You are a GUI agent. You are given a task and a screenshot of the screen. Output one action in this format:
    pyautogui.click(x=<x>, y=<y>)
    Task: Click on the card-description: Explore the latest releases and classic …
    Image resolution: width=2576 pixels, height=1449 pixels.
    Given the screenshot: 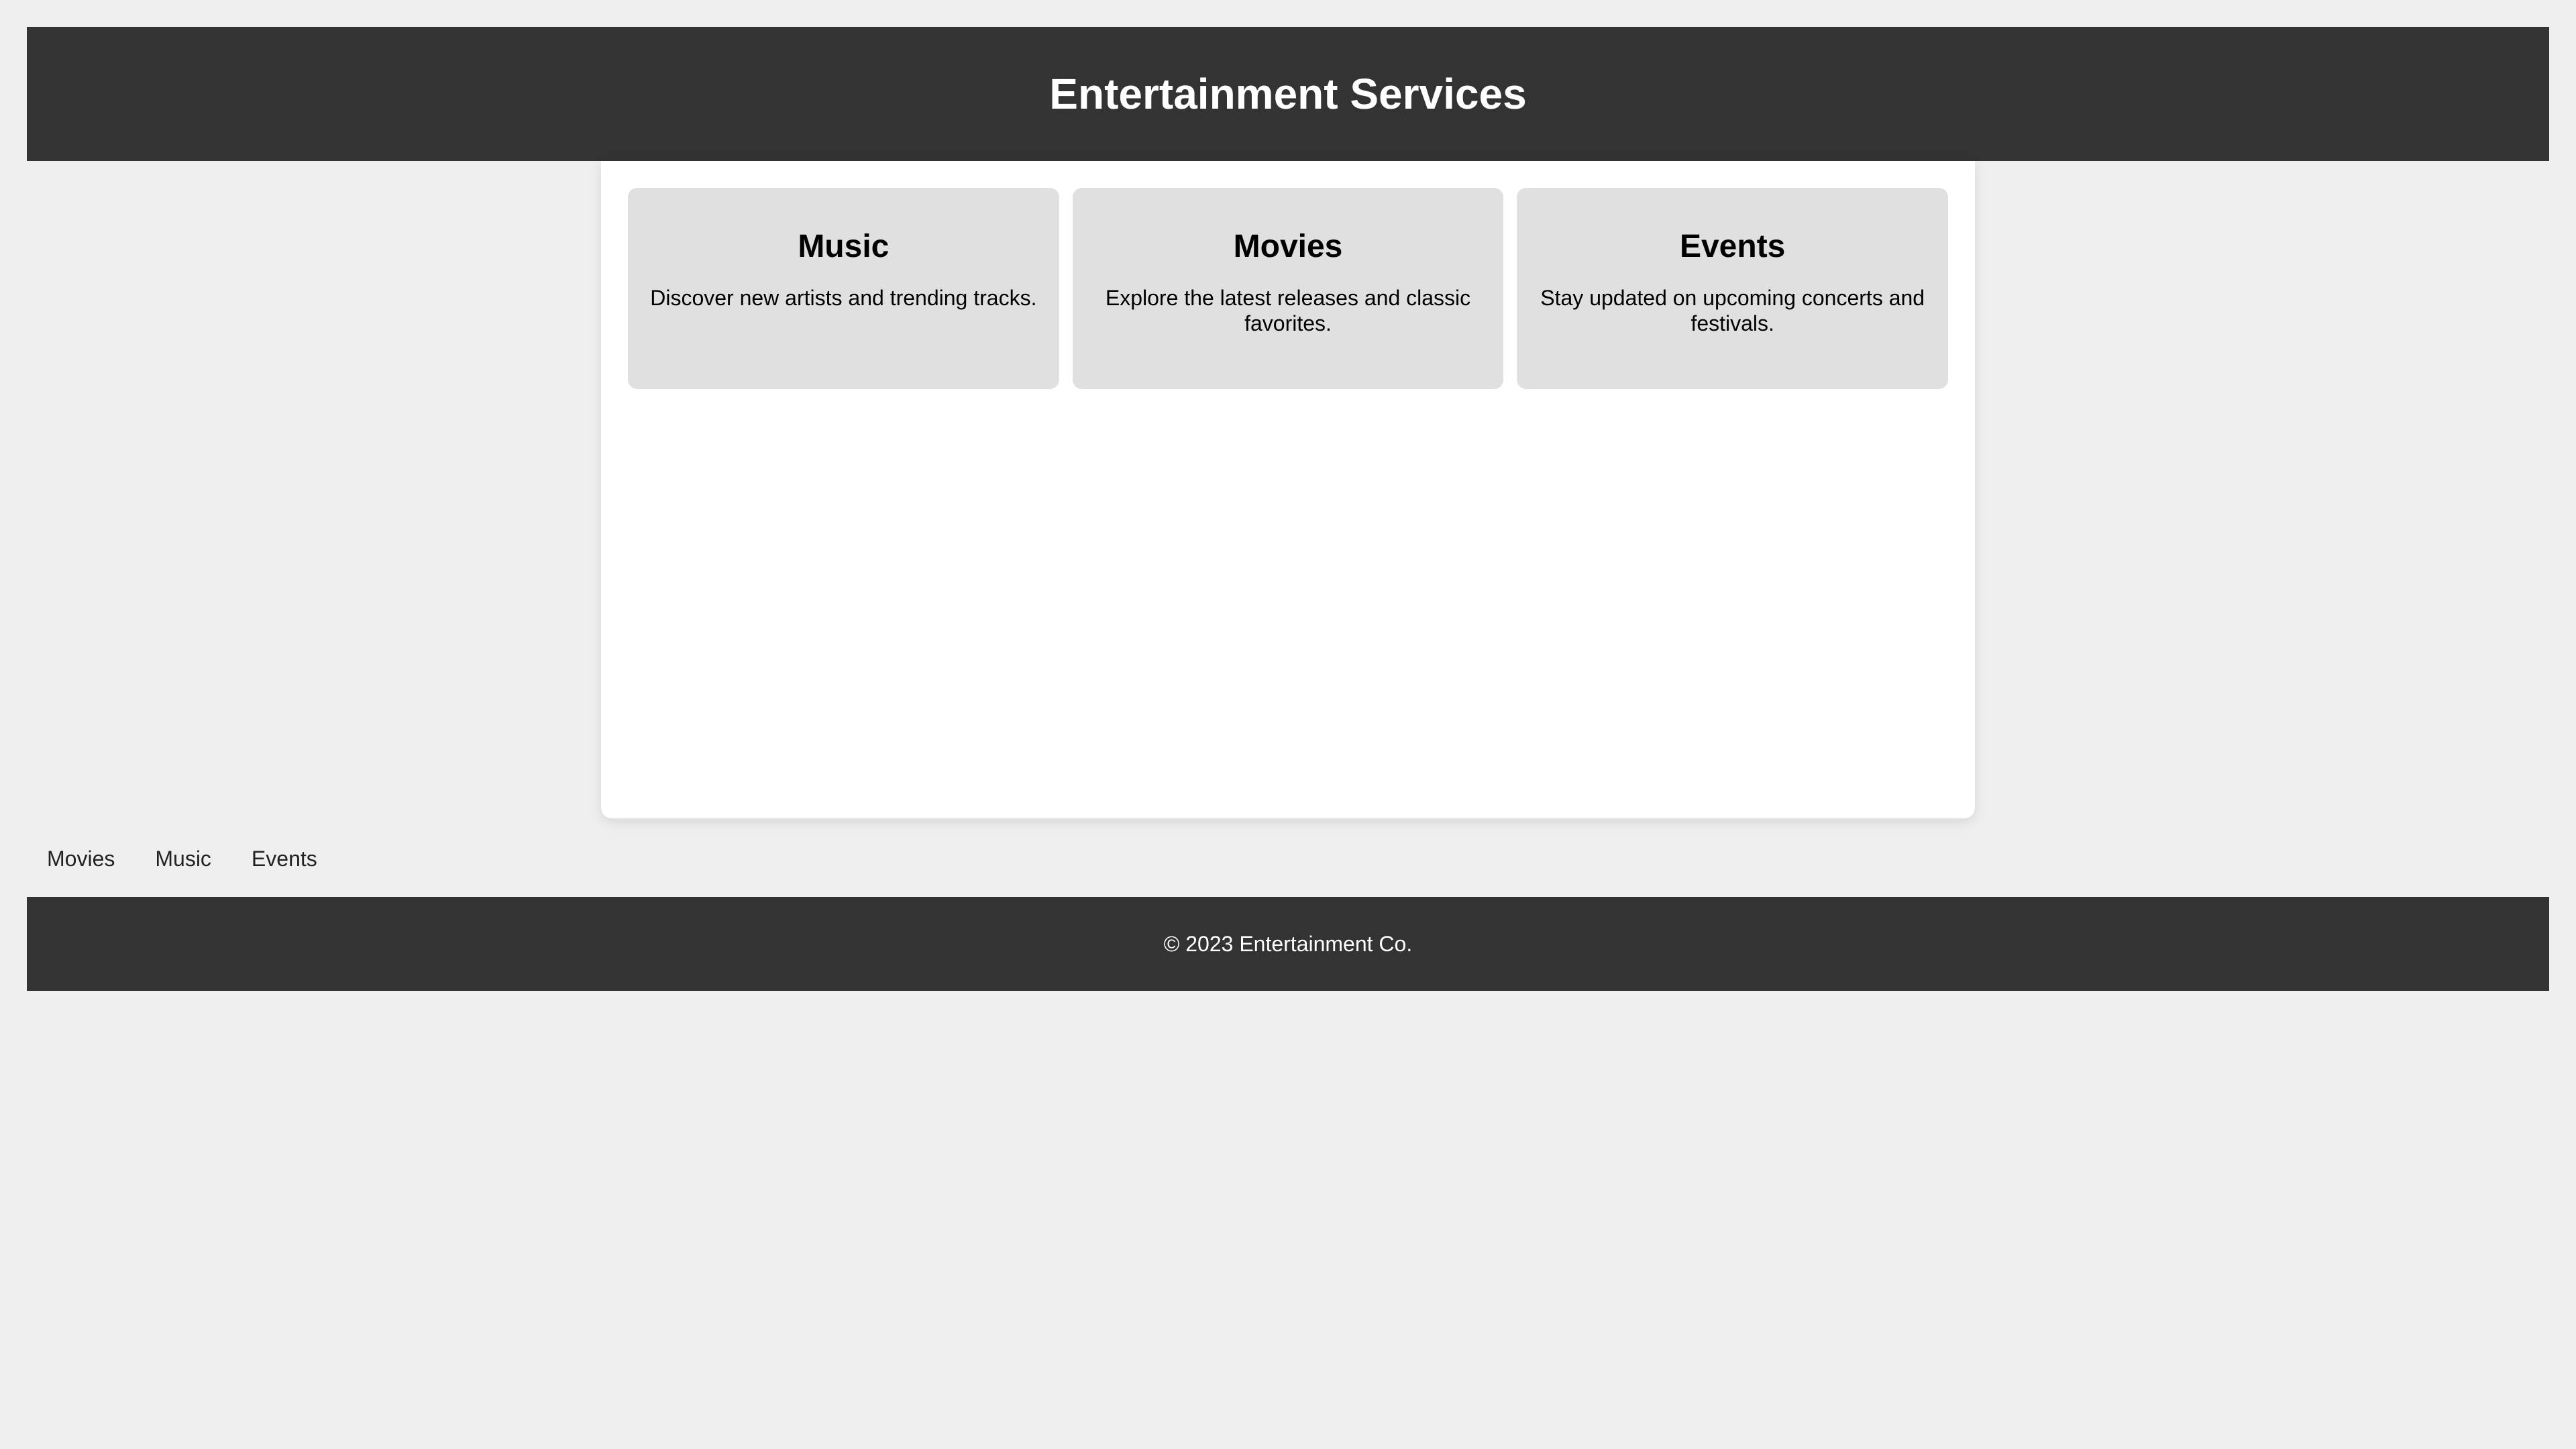 What is the action you would take?
    pyautogui.click(x=1288, y=310)
    